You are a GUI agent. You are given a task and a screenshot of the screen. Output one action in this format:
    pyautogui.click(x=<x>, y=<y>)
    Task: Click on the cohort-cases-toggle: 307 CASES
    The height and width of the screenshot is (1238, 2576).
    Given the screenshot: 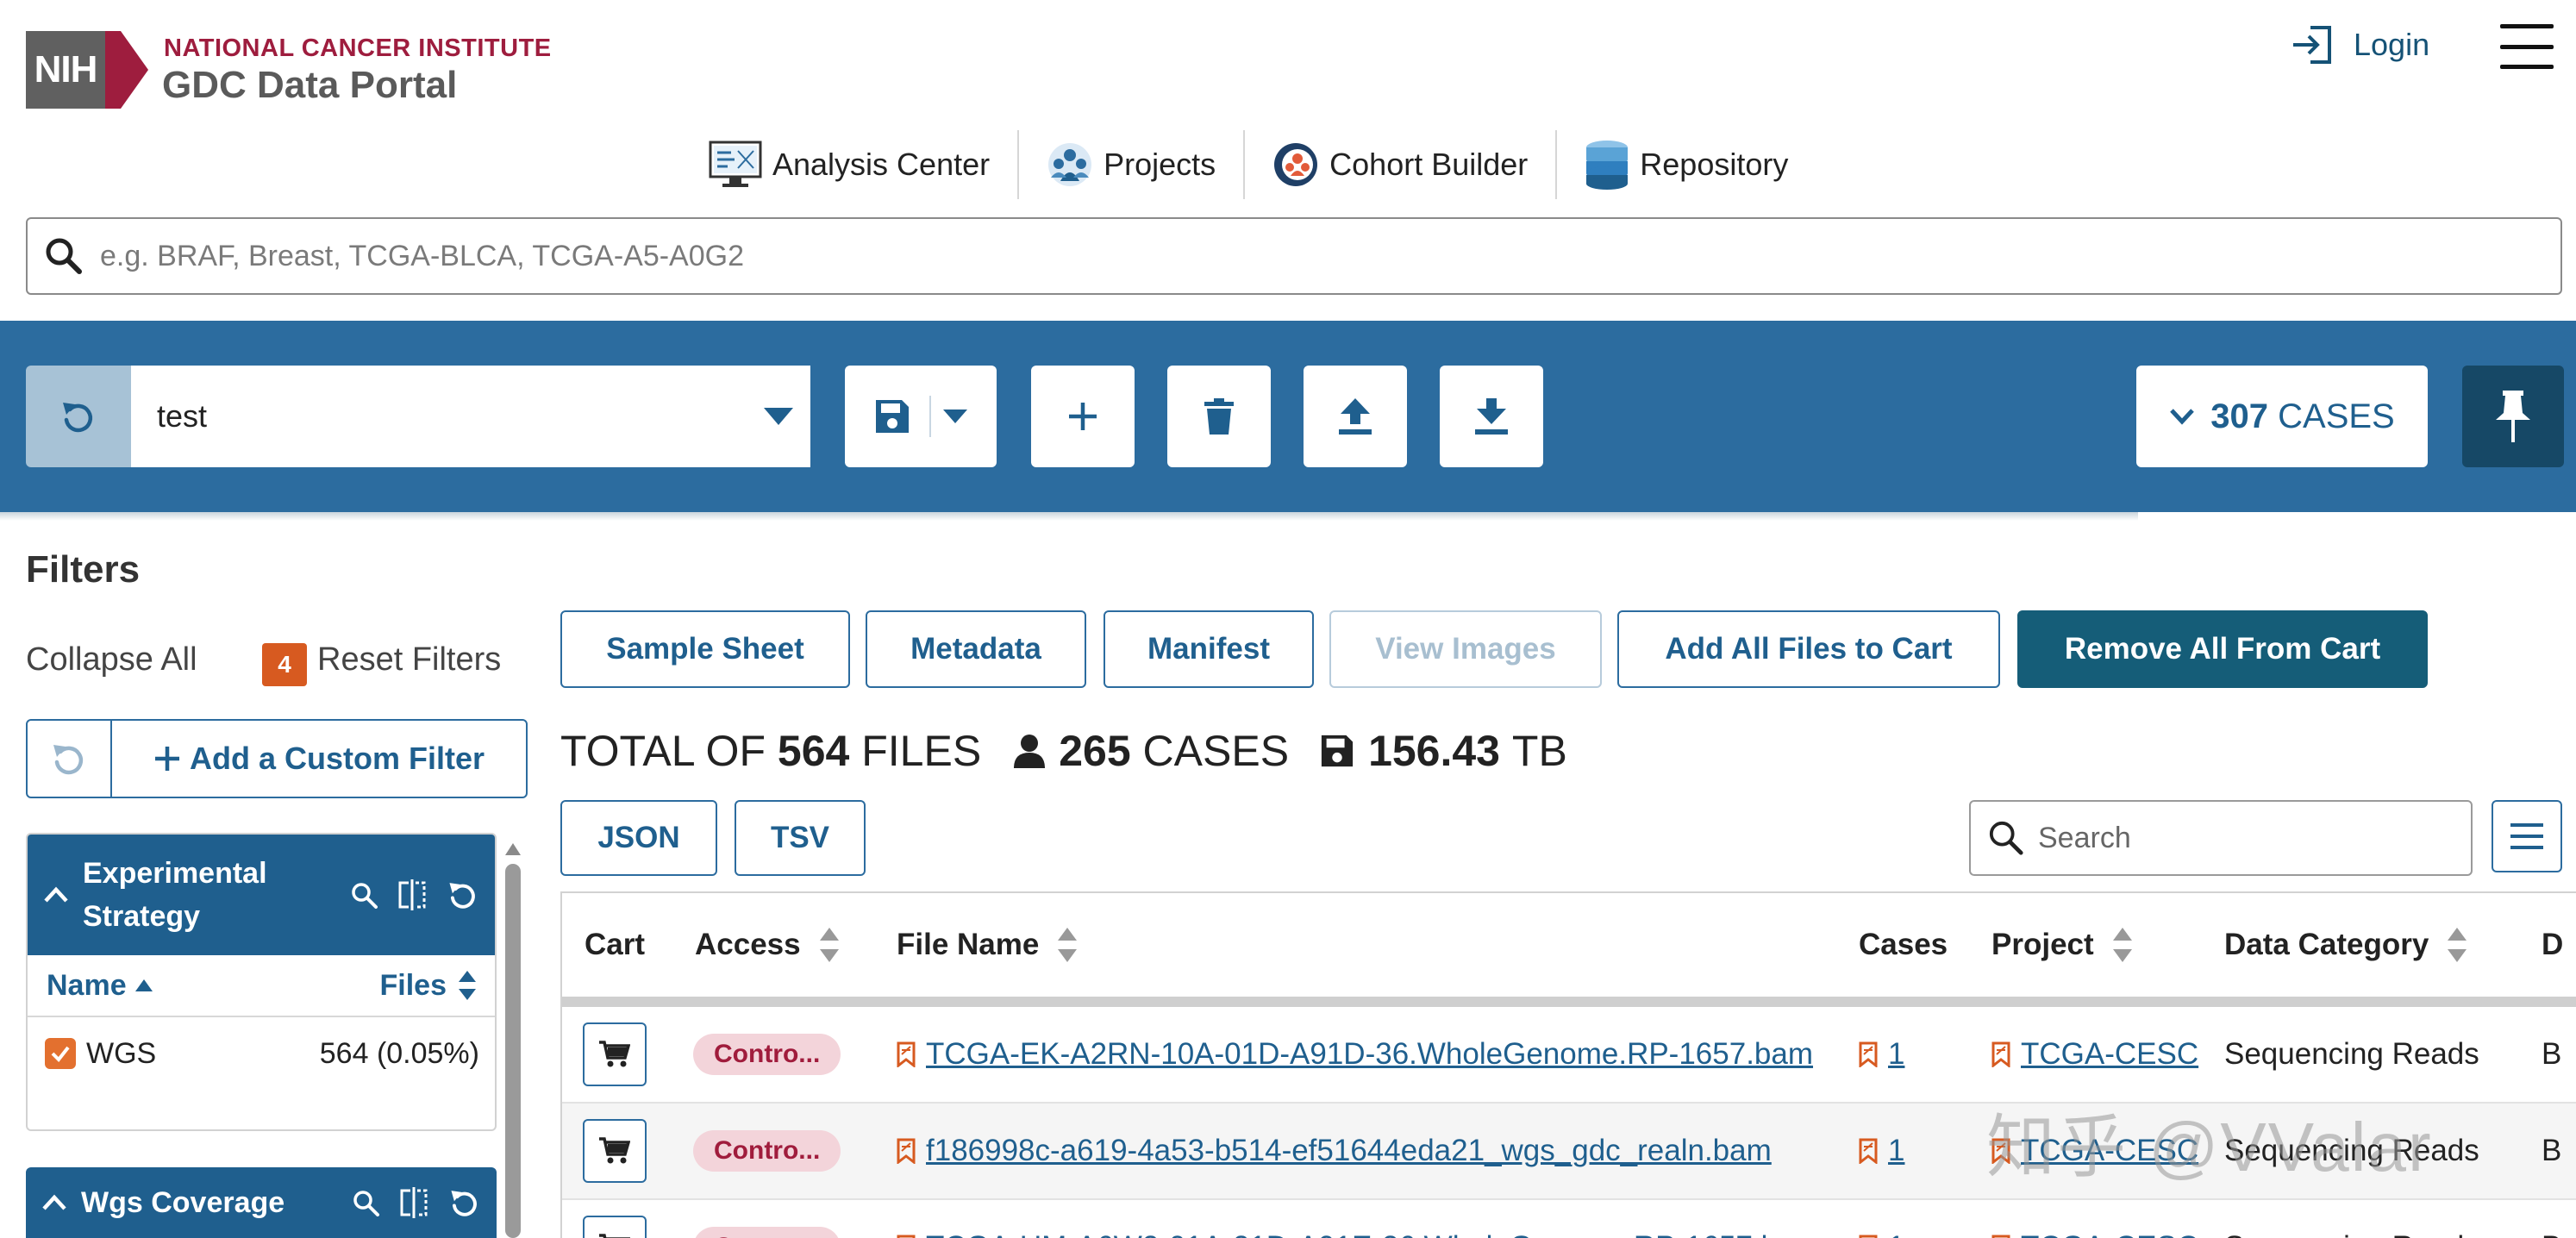 What is the action you would take?
    pyautogui.click(x=2282, y=417)
    